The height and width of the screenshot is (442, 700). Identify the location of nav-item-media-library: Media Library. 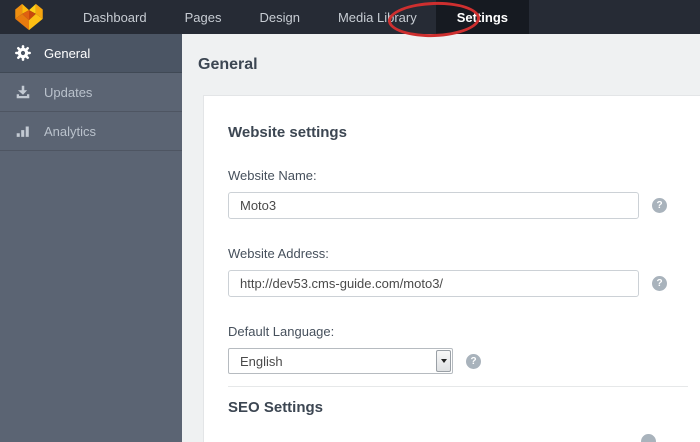
(377, 17).